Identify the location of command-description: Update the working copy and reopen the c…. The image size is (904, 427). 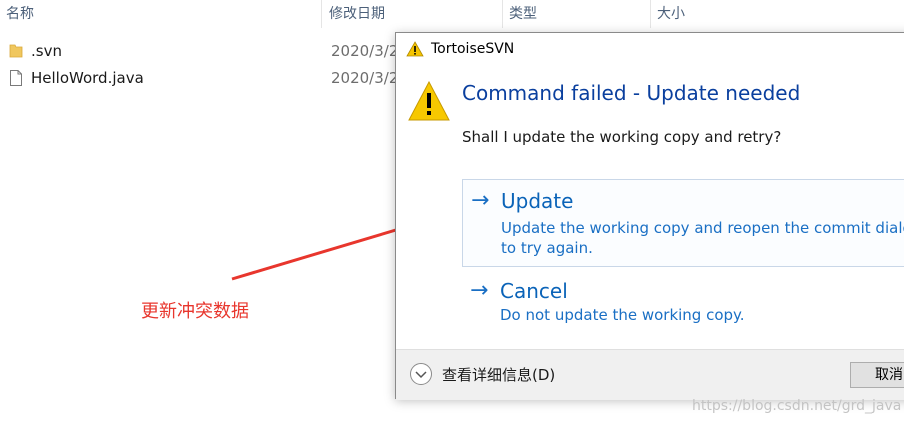
(702, 238).